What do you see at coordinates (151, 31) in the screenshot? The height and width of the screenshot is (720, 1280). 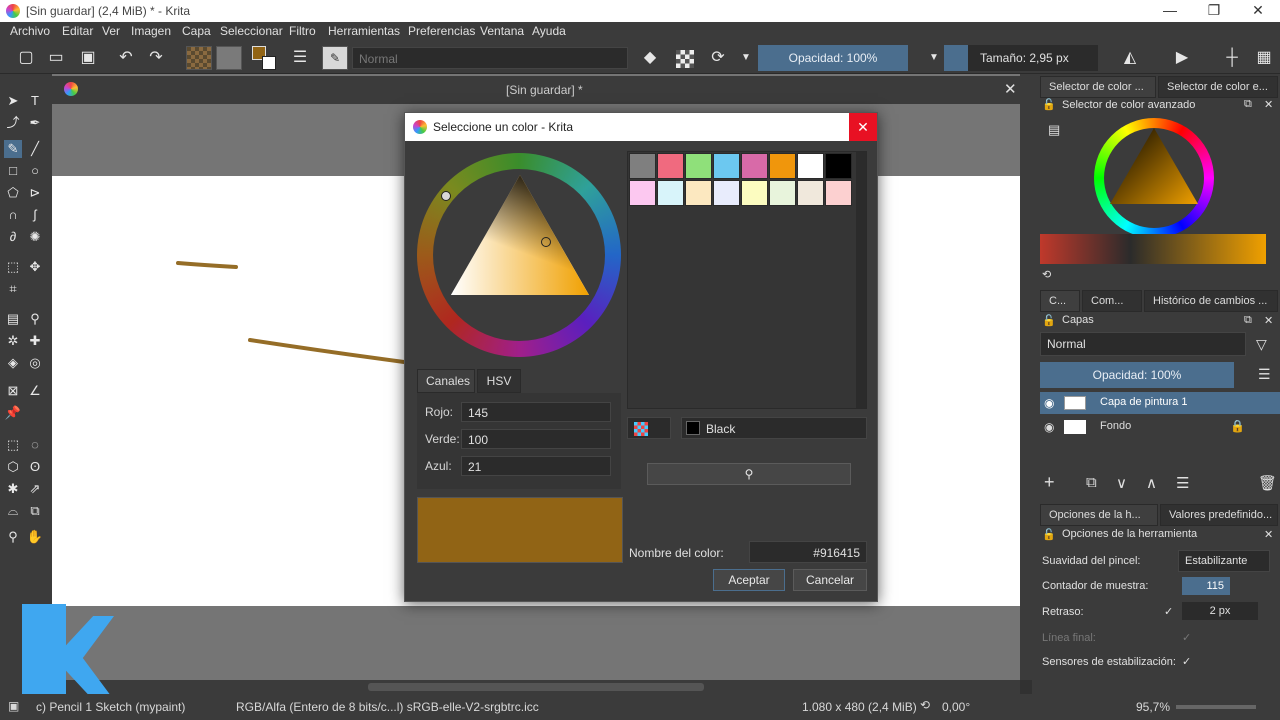 I see `menu-imagen: Imagen` at bounding box center [151, 31].